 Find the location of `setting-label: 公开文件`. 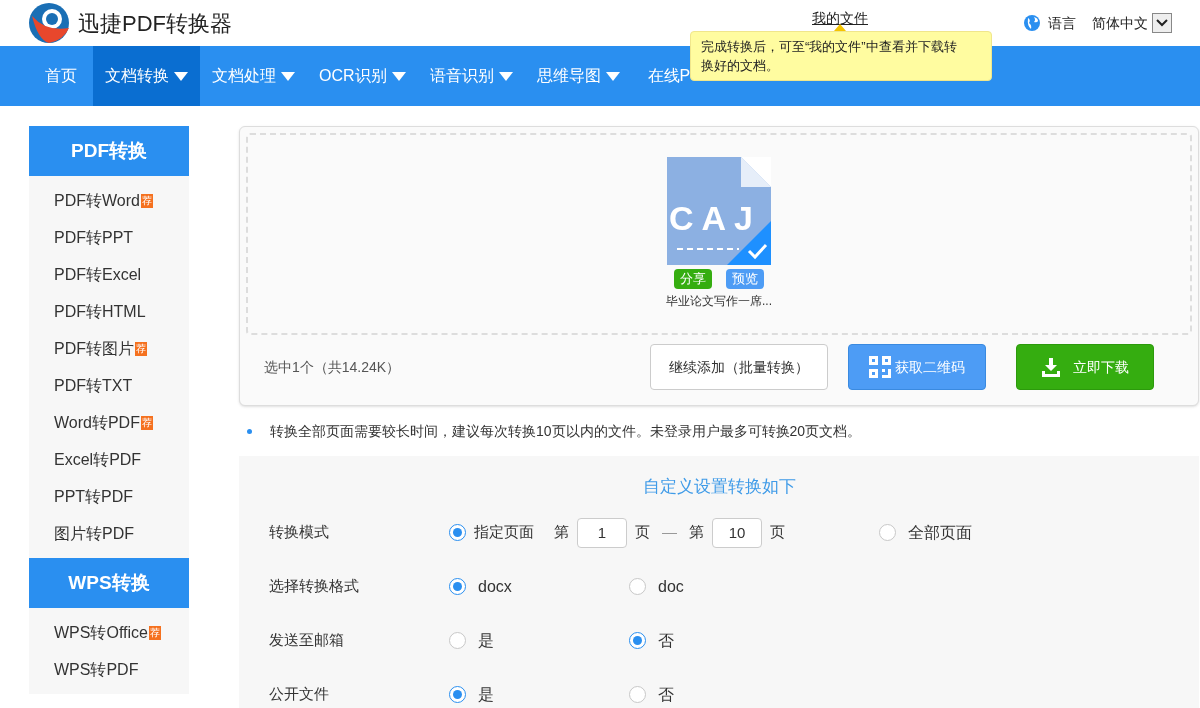

setting-label: 公开文件 is located at coordinates (299, 694).